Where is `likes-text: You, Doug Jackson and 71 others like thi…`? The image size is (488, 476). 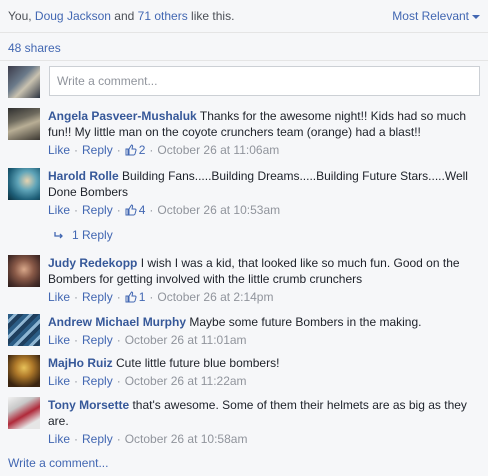
likes-text: You, Doug Jackson and 71 others like thi… is located at coordinates (121, 16).